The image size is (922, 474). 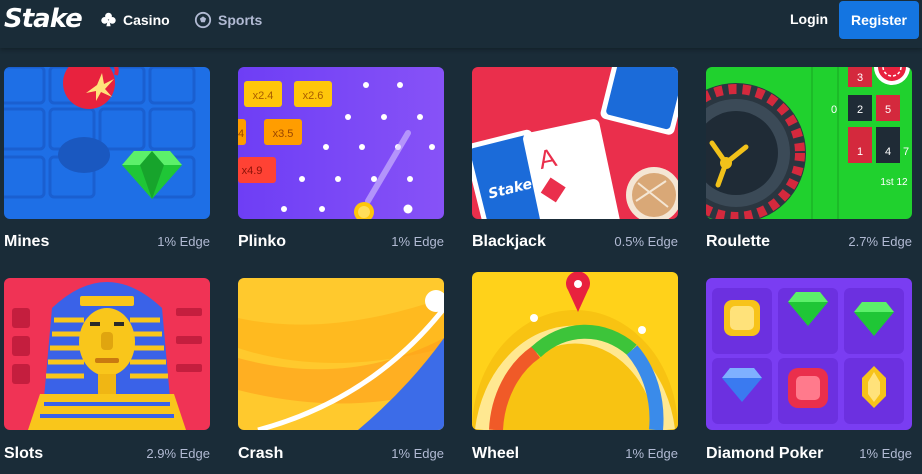 I want to click on game-card-crash, so click(x=341, y=354).